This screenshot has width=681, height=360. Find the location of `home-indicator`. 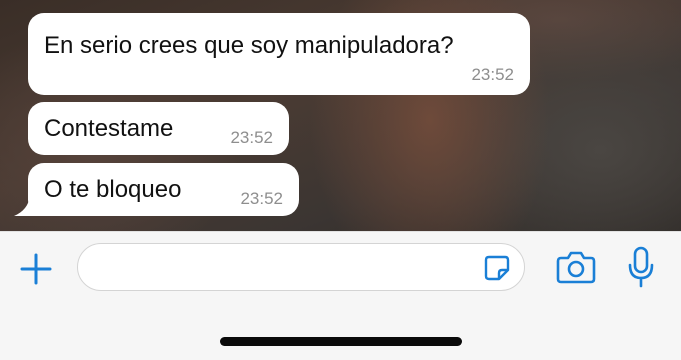

home-indicator is located at coordinates (341, 341).